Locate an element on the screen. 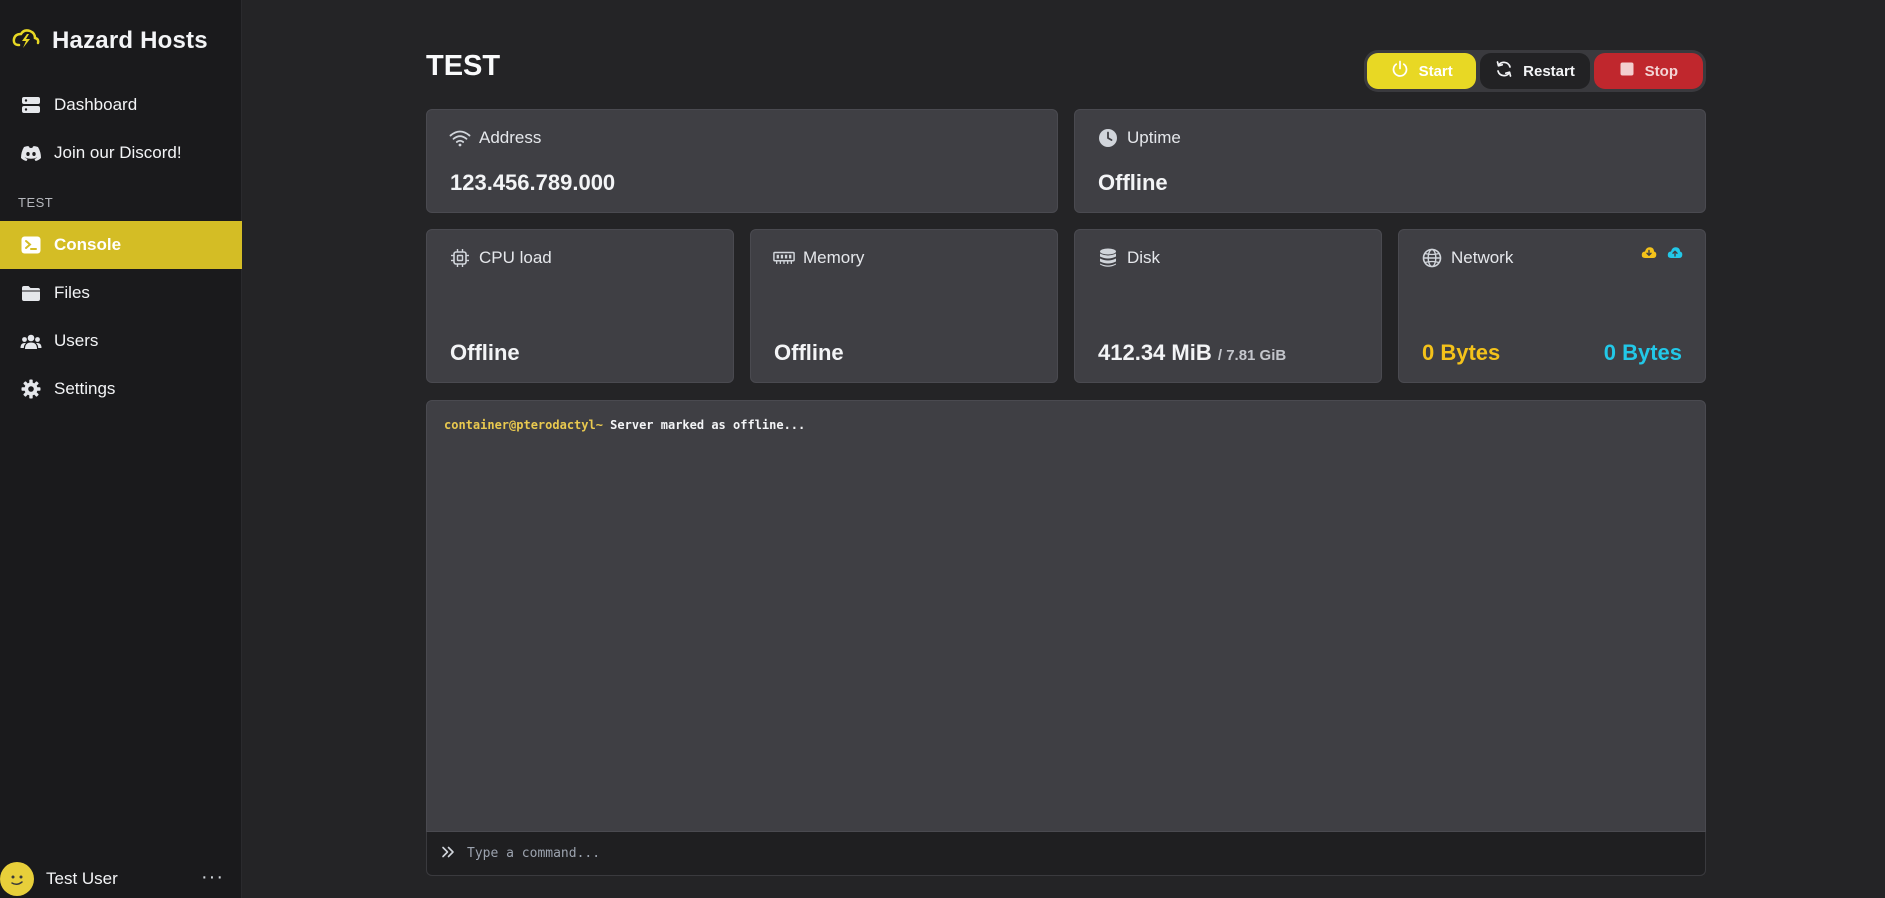 The width and height of the screenshot is (1885, 898). avatar is located at coordinates (17, 879).